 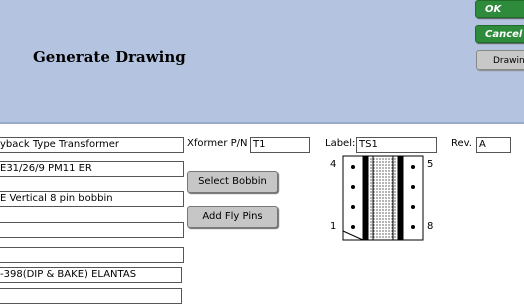 What do you see at coordinates (430, 164) in the screenshot?
I see `pin-label-5: 5` at bounding box center [430, 164].